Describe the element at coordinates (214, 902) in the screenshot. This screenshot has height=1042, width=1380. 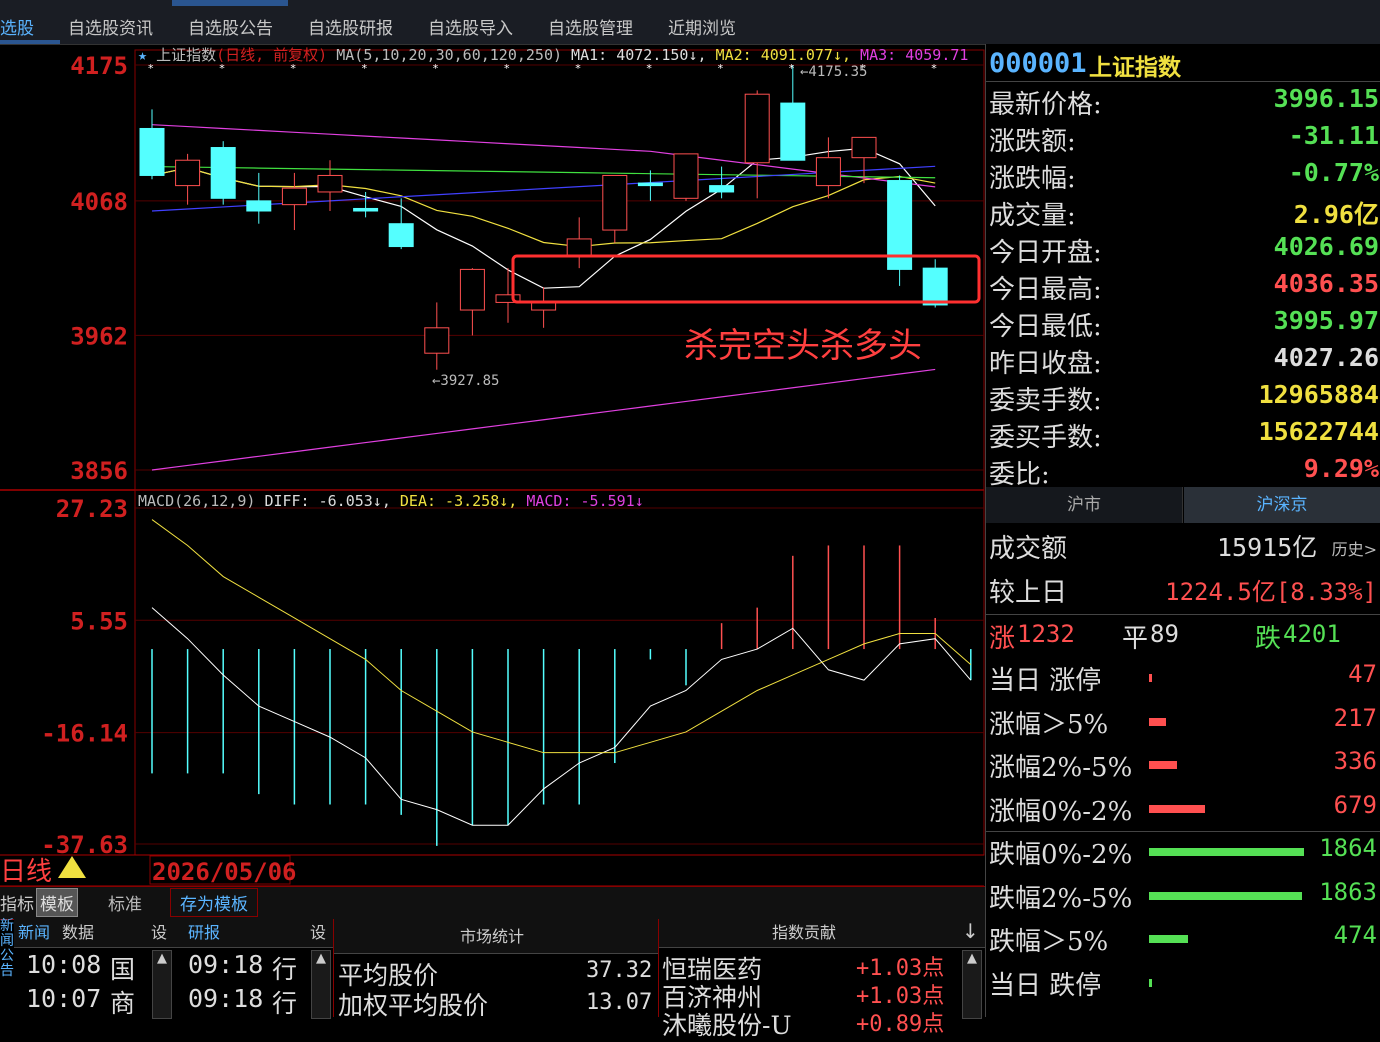
I see `save-template-button: 存为模板` at that location.